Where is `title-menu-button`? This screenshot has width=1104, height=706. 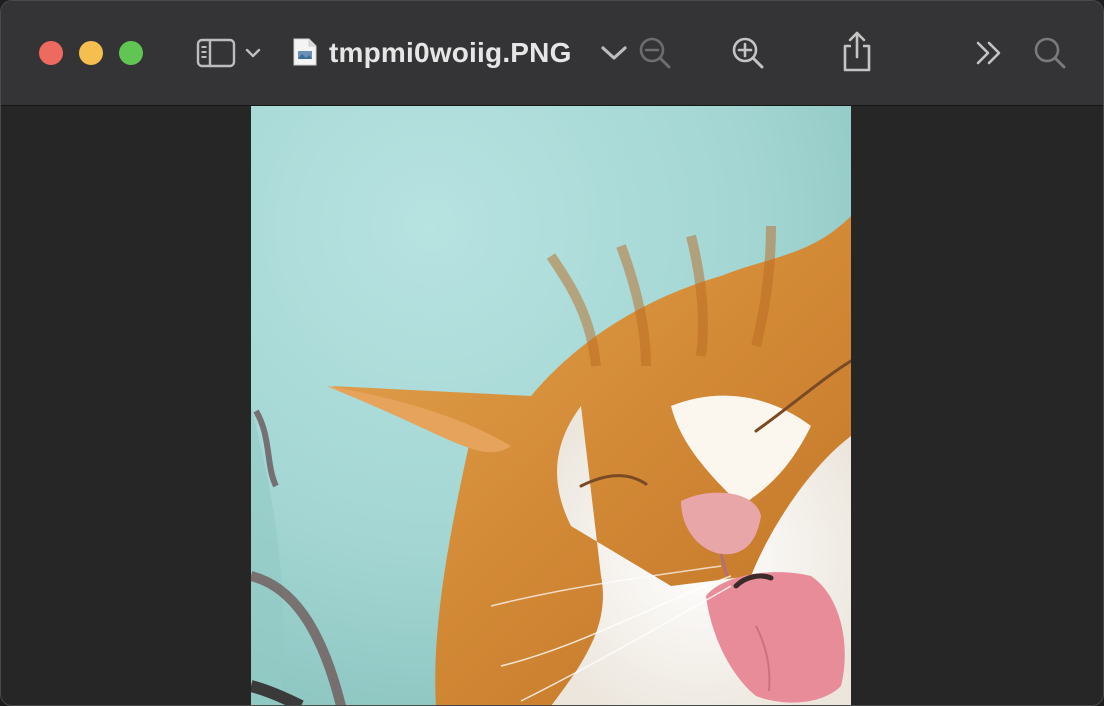
title-menu-button is located at coordinates (614, 53).